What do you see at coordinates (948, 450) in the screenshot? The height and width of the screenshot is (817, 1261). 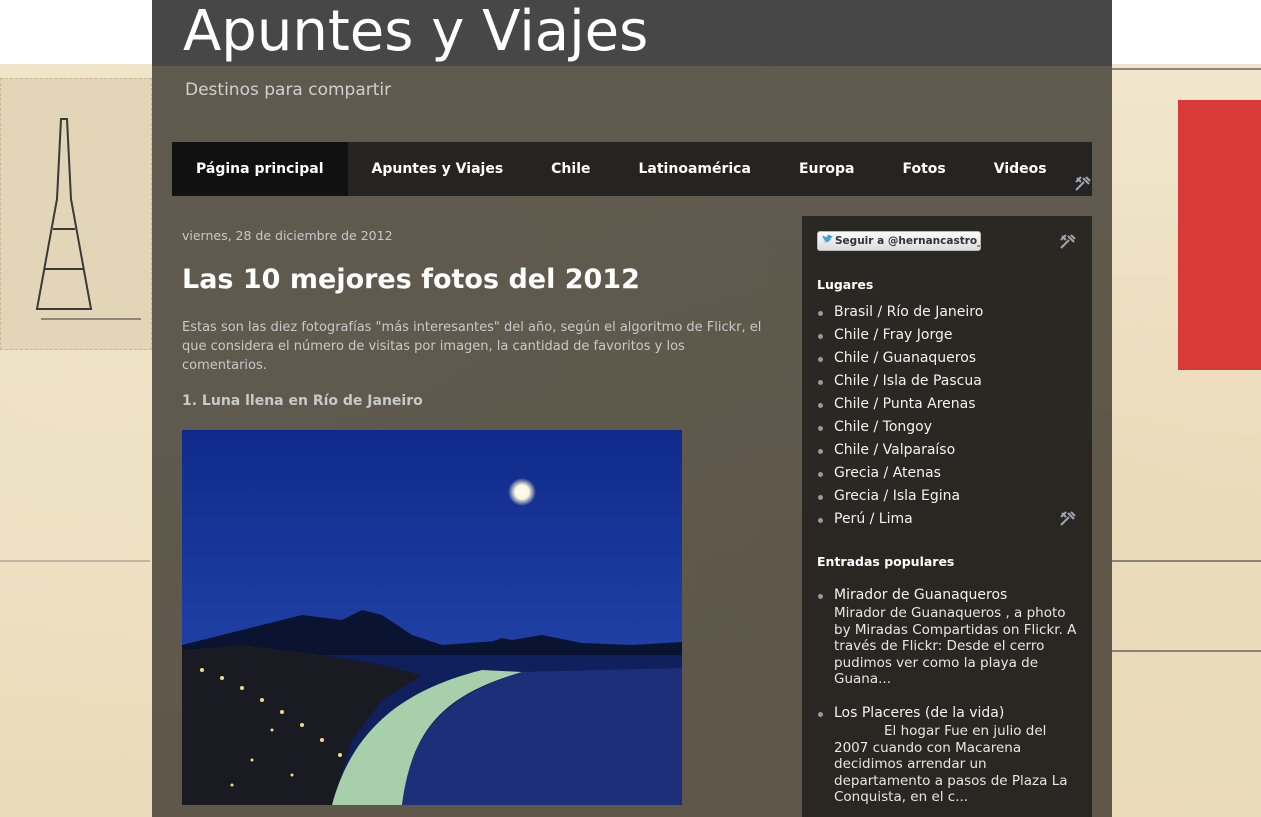 I see `place-item: Chile / Valparaíso` at bounding box center [948, 450].